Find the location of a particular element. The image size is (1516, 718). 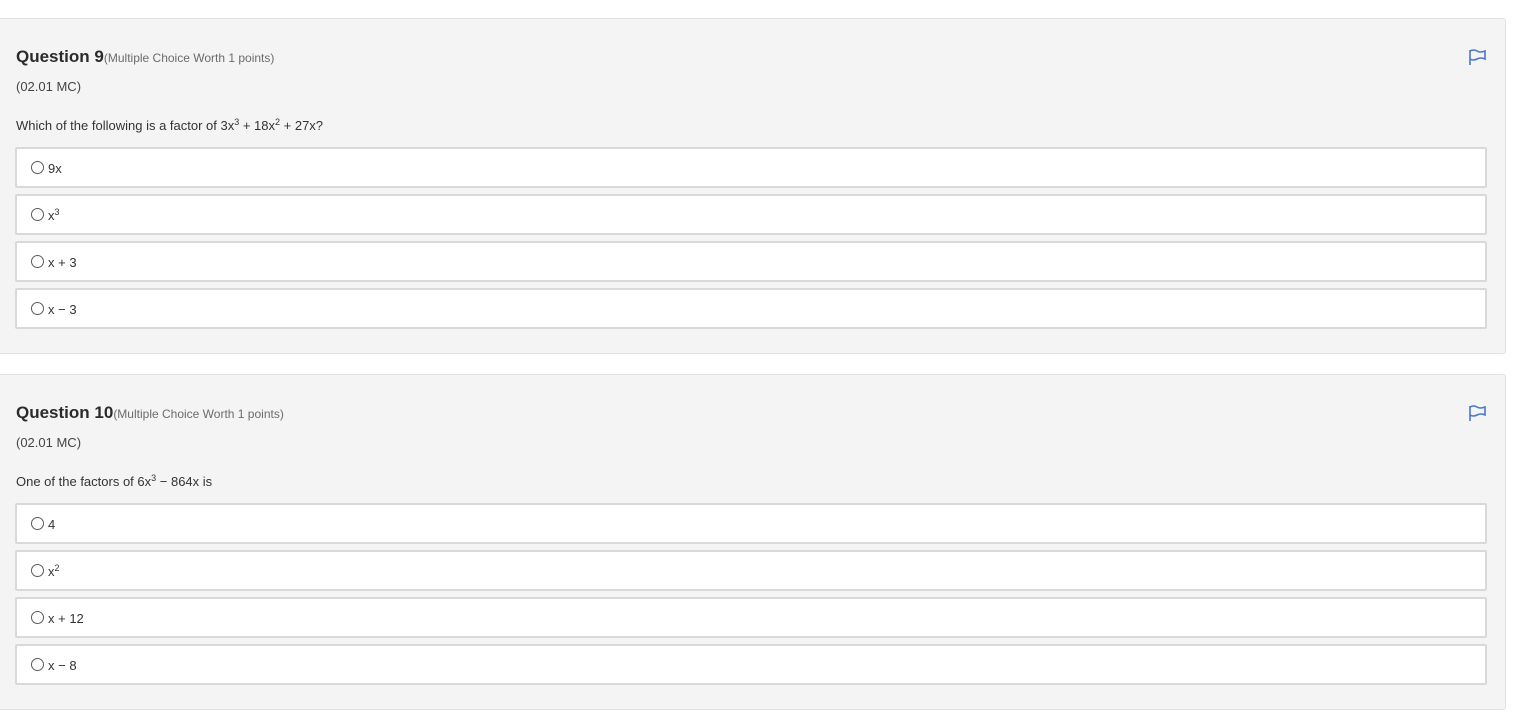

answer-choice: x2 is located at coordinates (751, 570).